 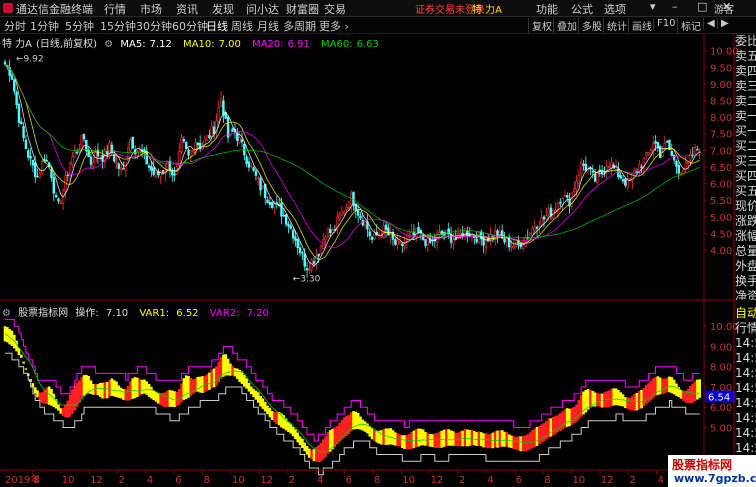 What do you see at coordinates (721, 85) in the screenshot?
I see `price-tick-label: 9.00` at bounding box center [721, 85].